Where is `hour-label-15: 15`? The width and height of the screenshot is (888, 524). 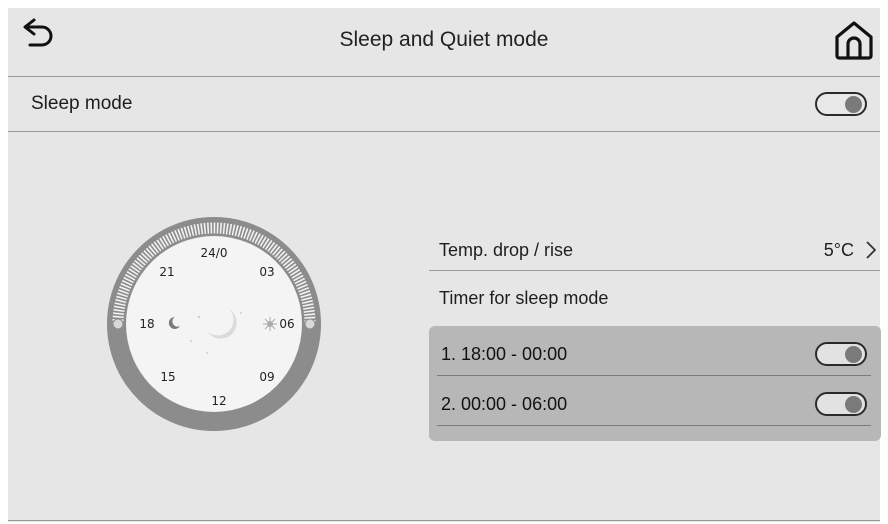 hour-label-15: 15 is located at coordinates (167, 377).